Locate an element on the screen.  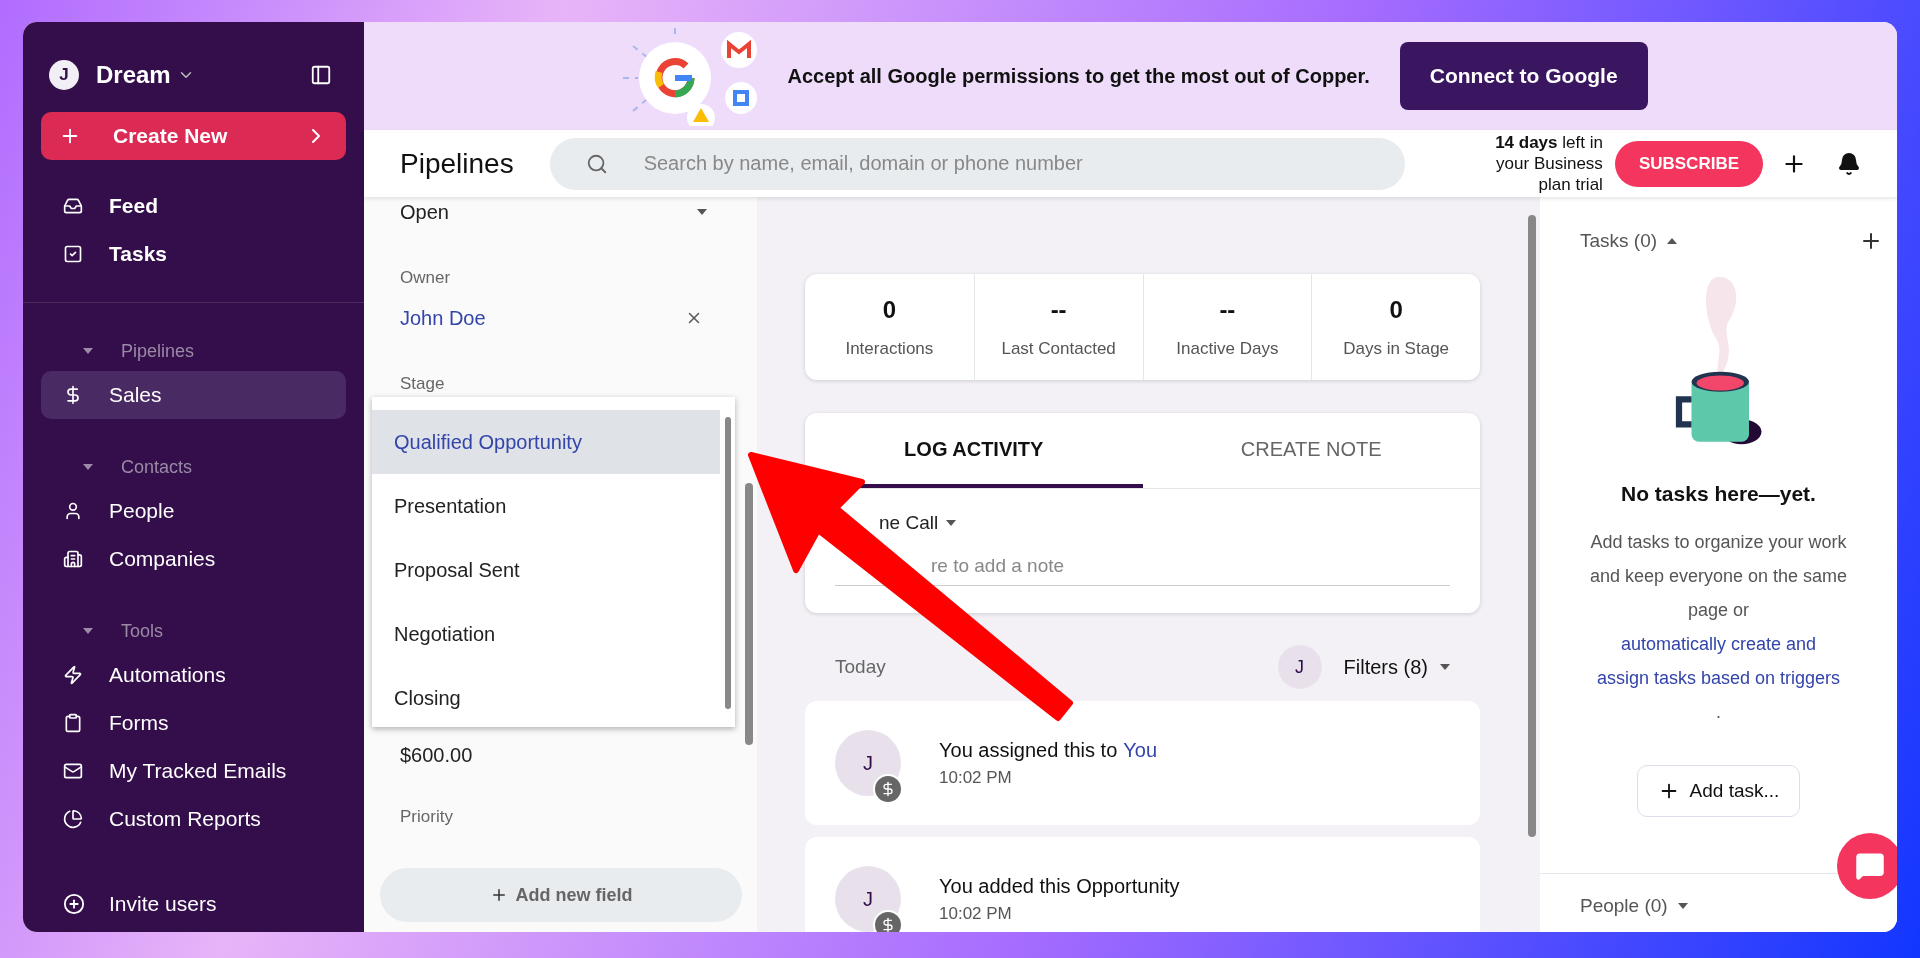
activity-text: You added this Opportunity is located at coordinates (1059, 887).